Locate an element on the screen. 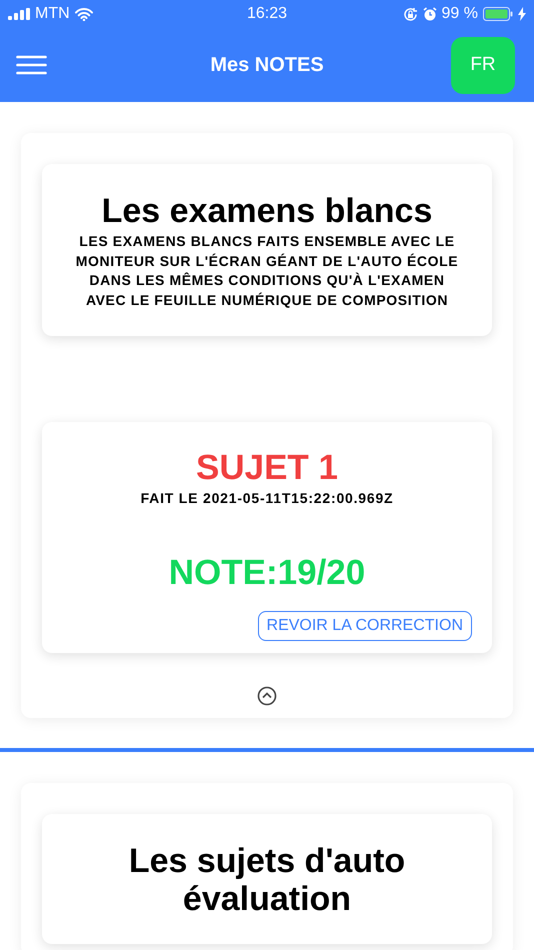  page-title: Mes NOTES is located at coordinates (267, 65).